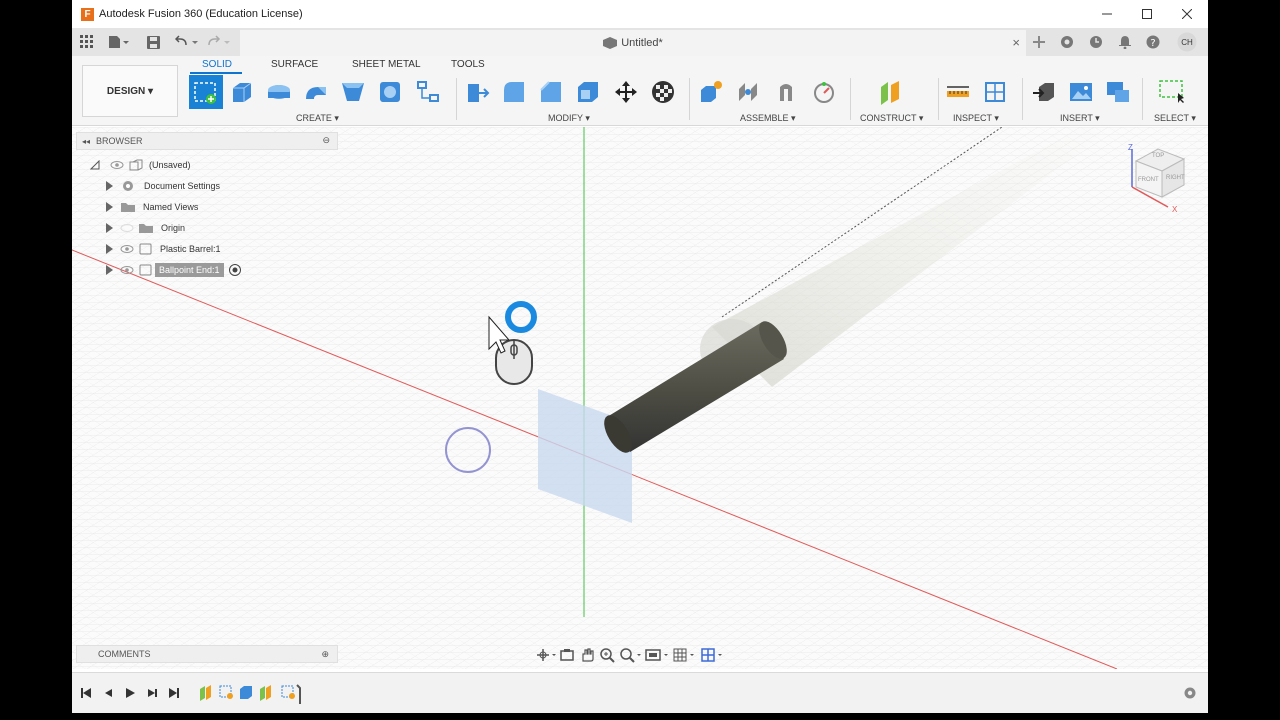 The image size is (1280, 720). I want to click on section-analysis-button, so click(995, 92).